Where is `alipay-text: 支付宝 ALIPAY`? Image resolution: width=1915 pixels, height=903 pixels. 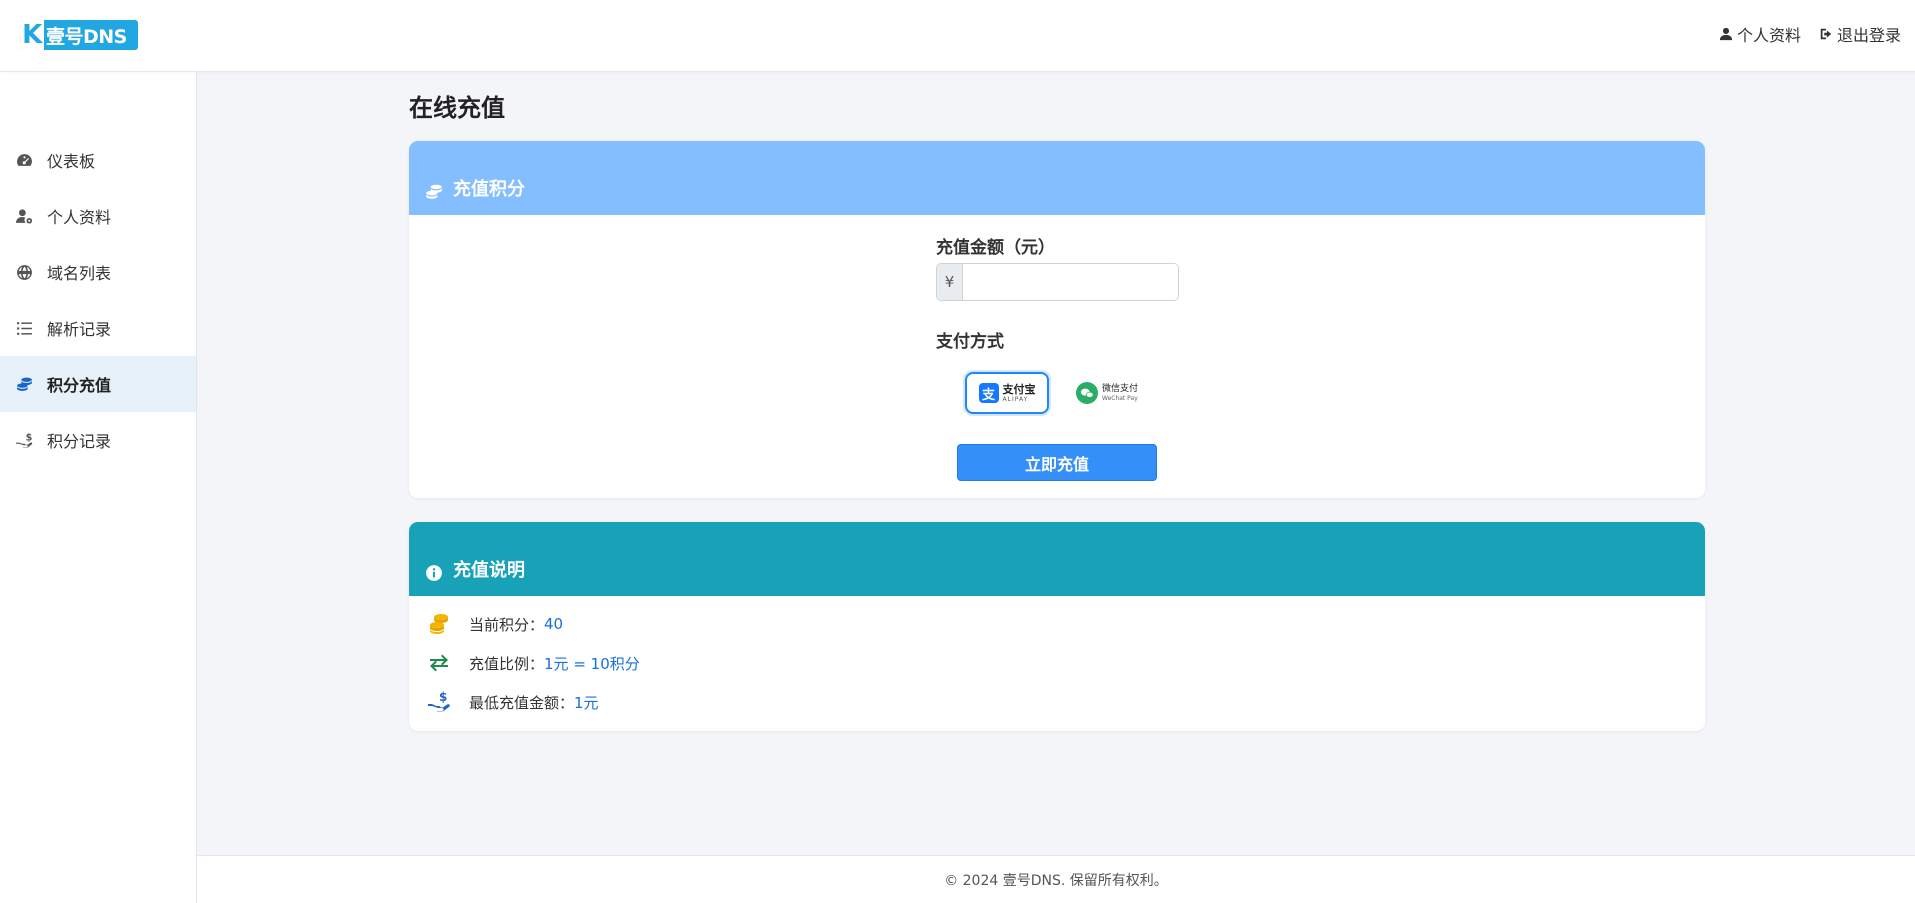 alipay-text: 支付宝 ALIPAY is located at coordinates (1019, 392).